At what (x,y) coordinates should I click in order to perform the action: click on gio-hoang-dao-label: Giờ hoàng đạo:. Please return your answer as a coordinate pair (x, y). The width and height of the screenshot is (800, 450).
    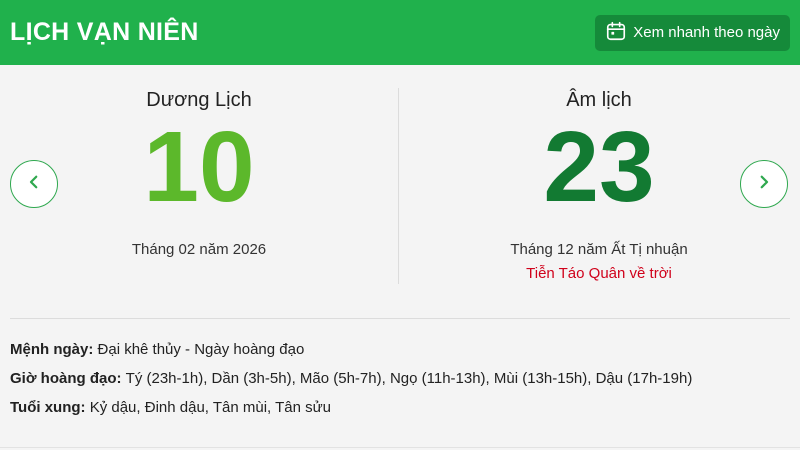
    Looking at the image, I should click on (68, 378).